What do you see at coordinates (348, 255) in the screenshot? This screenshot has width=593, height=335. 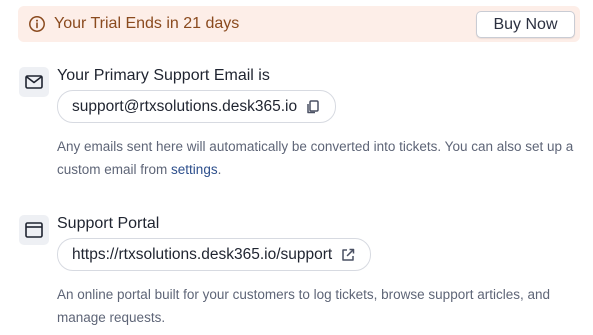 I see `external-link-icon` at bounding box center [348, 255].